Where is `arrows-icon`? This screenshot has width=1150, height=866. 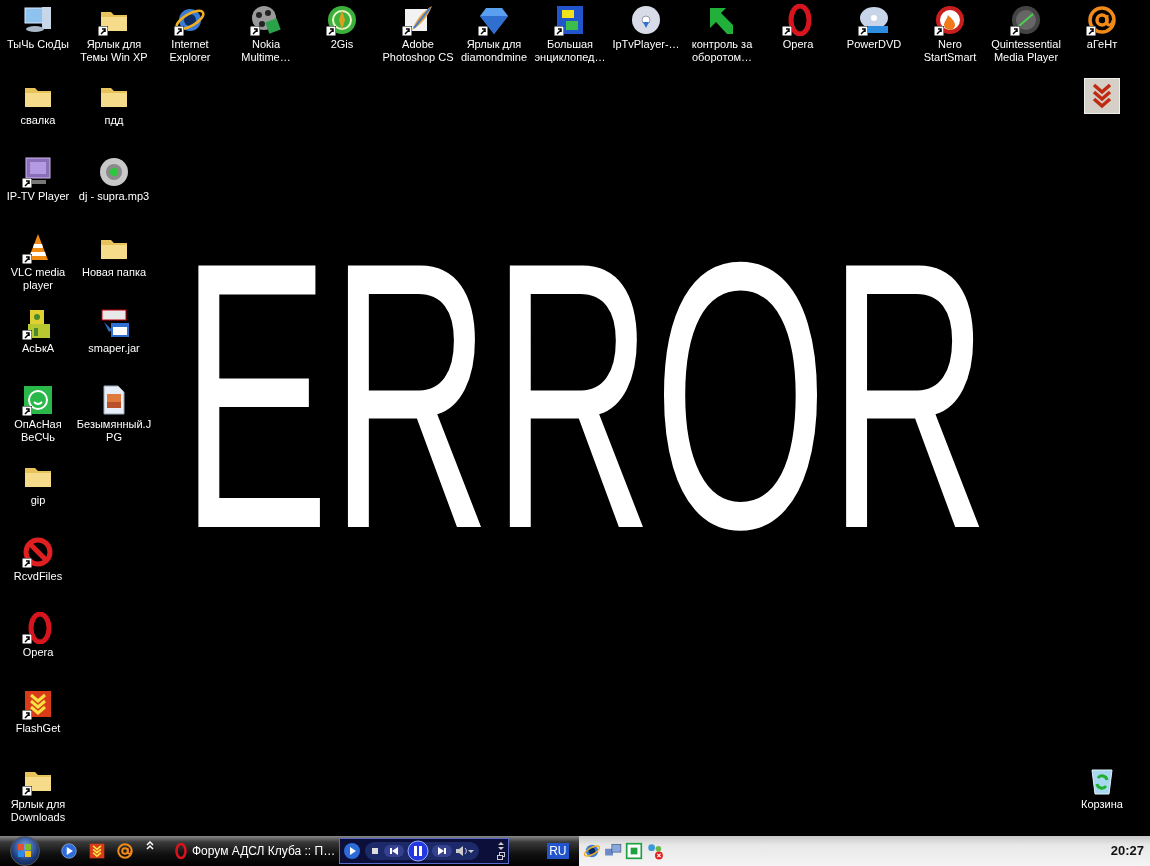 arrows-icon is located at coordinates (501, 846).